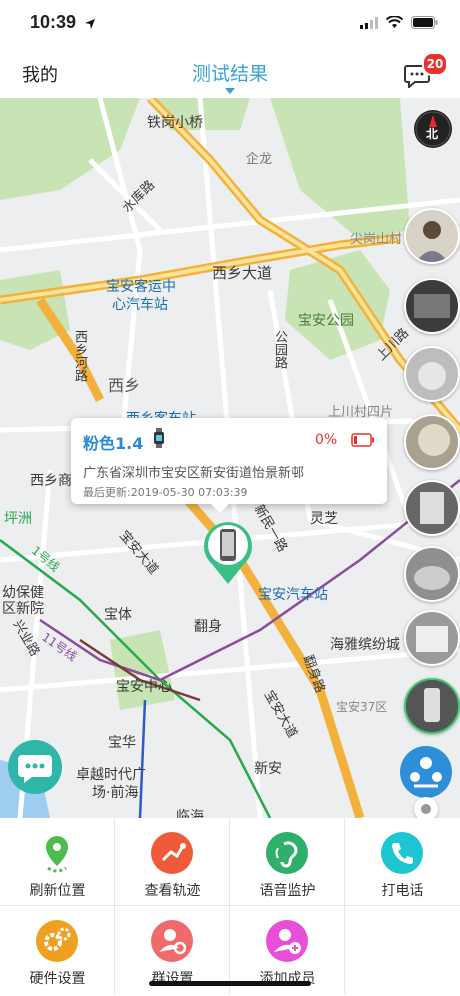 This screenshot has height=996, width=460. What do you see at coordinates (141, 287) in the screenshot?
I see `map-label: 宝安客运中` at bounding box center [141, 287].